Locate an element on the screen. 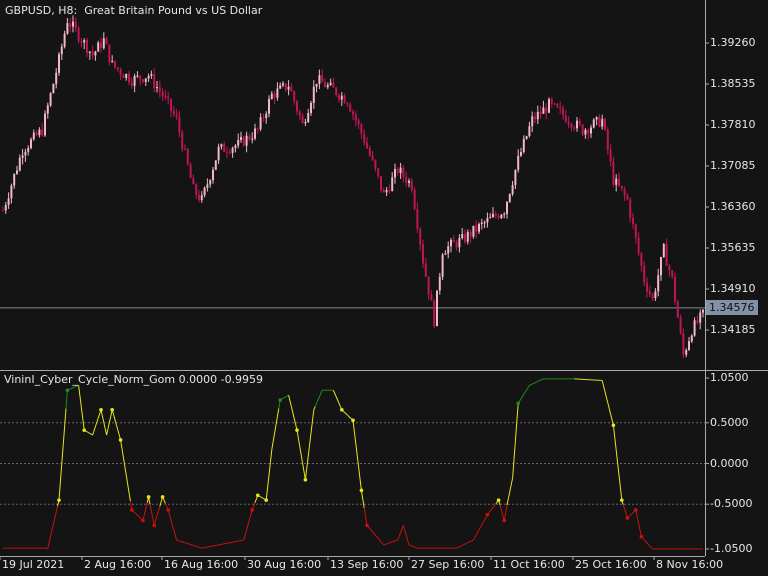 Image resolution: width=768 pixels, height=576 pixels. time-label: 11 Oct 16:00 is located at coordinates (529, 564).